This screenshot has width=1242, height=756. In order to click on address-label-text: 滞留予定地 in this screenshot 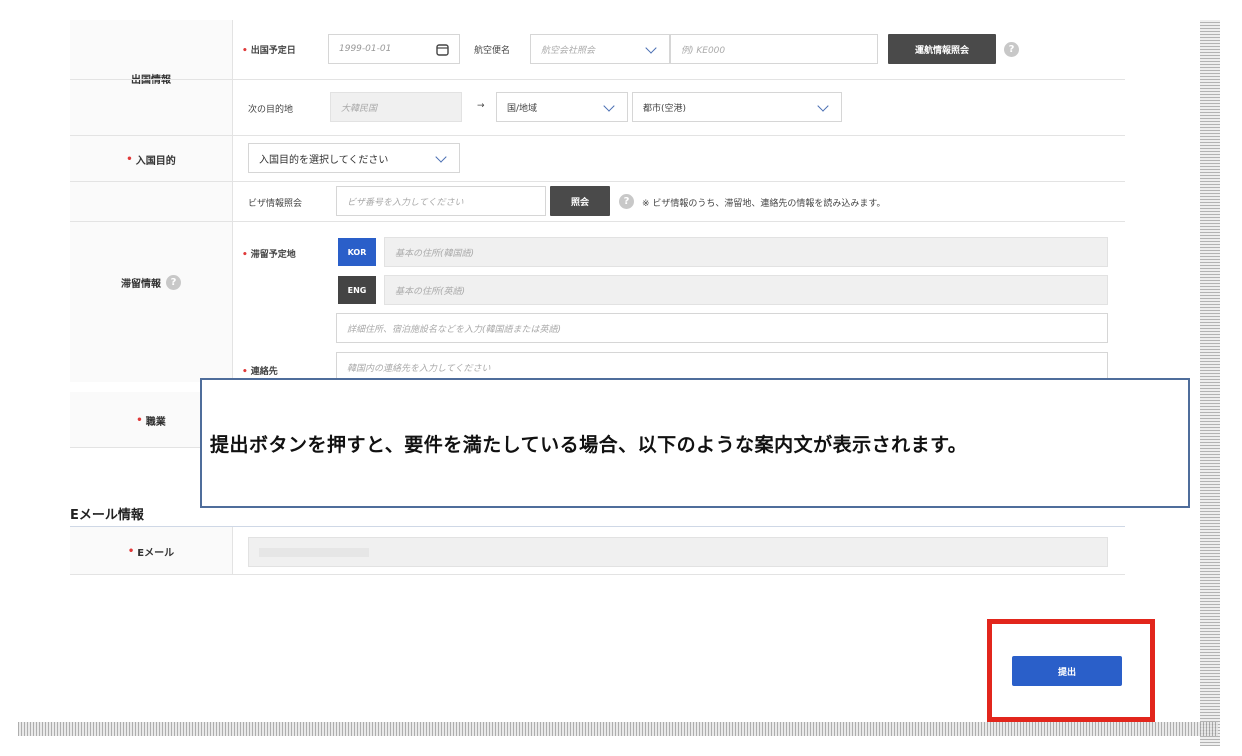, I will do `click(273, 255)`.